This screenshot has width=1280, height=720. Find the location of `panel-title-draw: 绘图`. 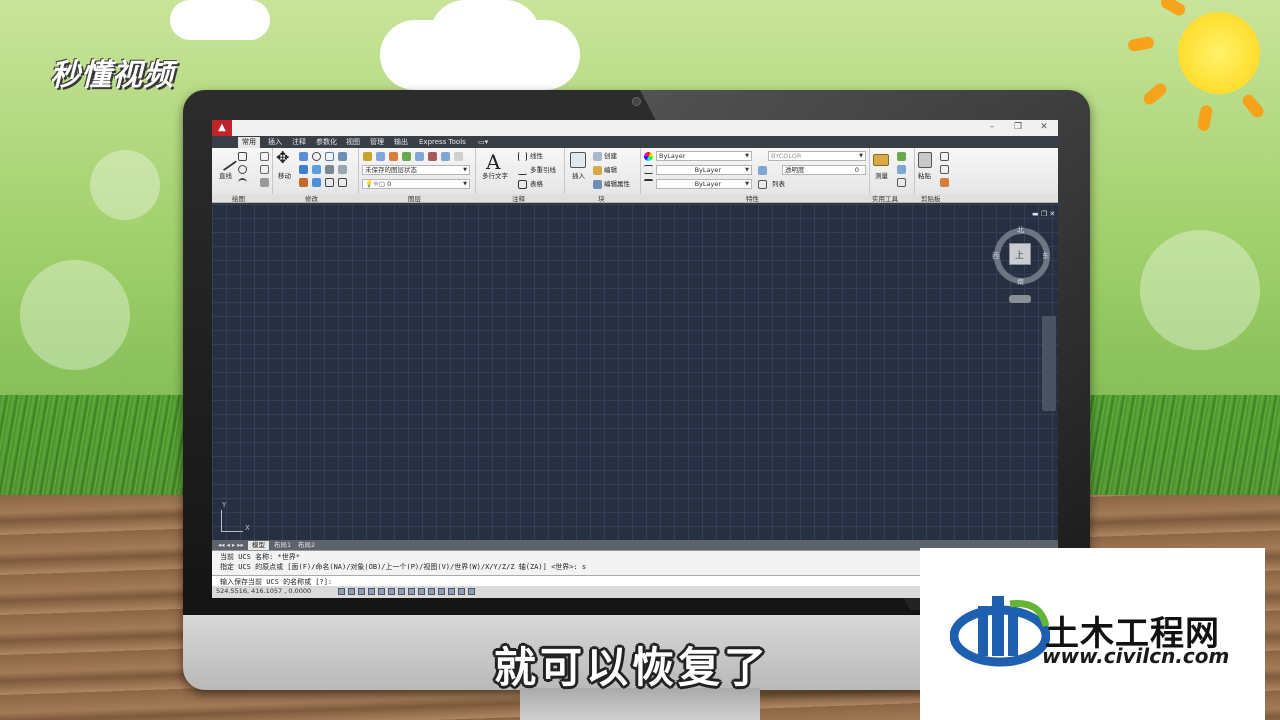

panel-title-draw: 绘图 is located at coordinates (238, 199).